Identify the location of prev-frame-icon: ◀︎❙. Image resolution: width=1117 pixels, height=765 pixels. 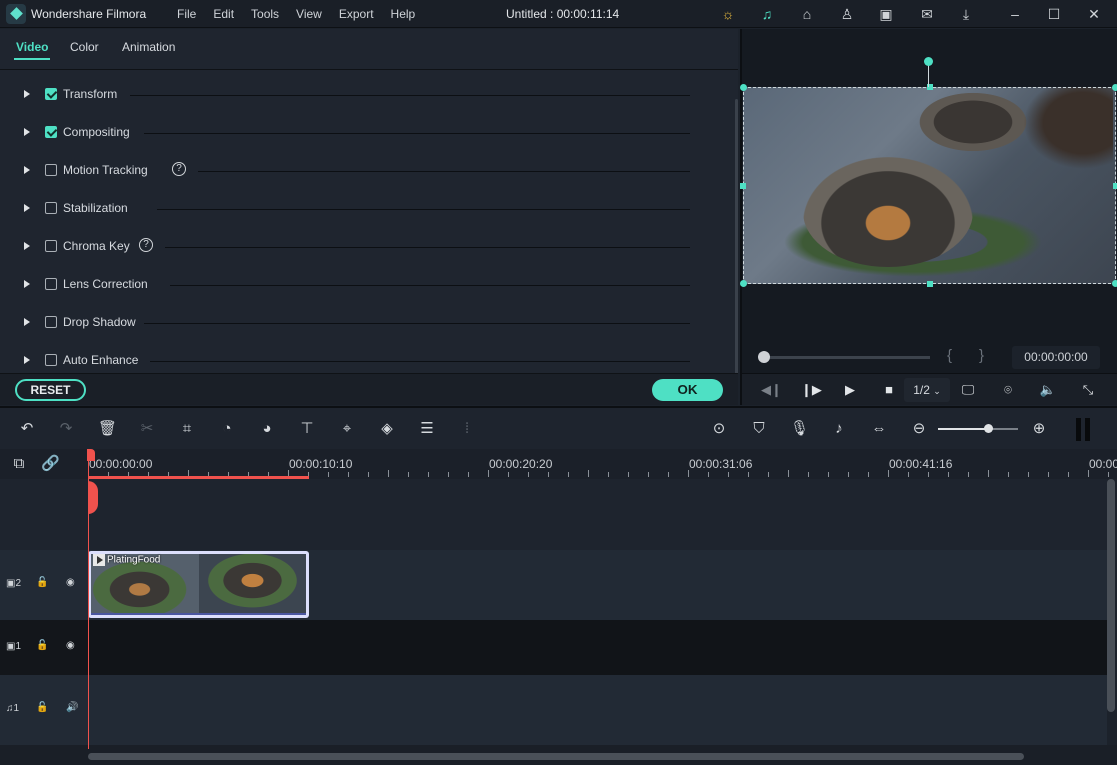
(771, 390).